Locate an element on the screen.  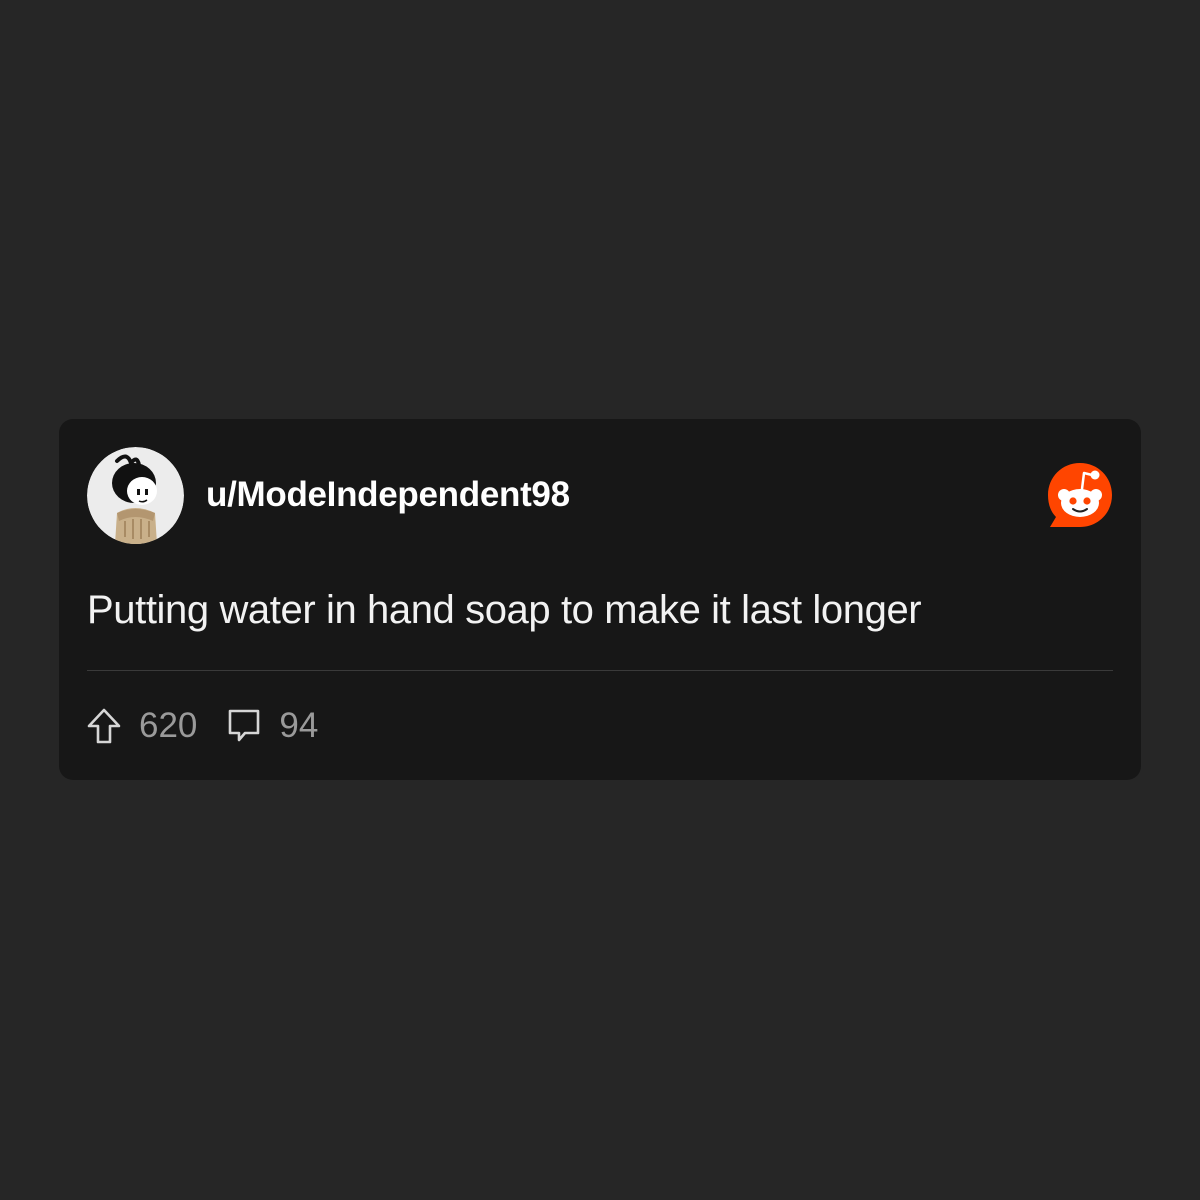
upvote-button: 620 is located at coordinates (142, 726).